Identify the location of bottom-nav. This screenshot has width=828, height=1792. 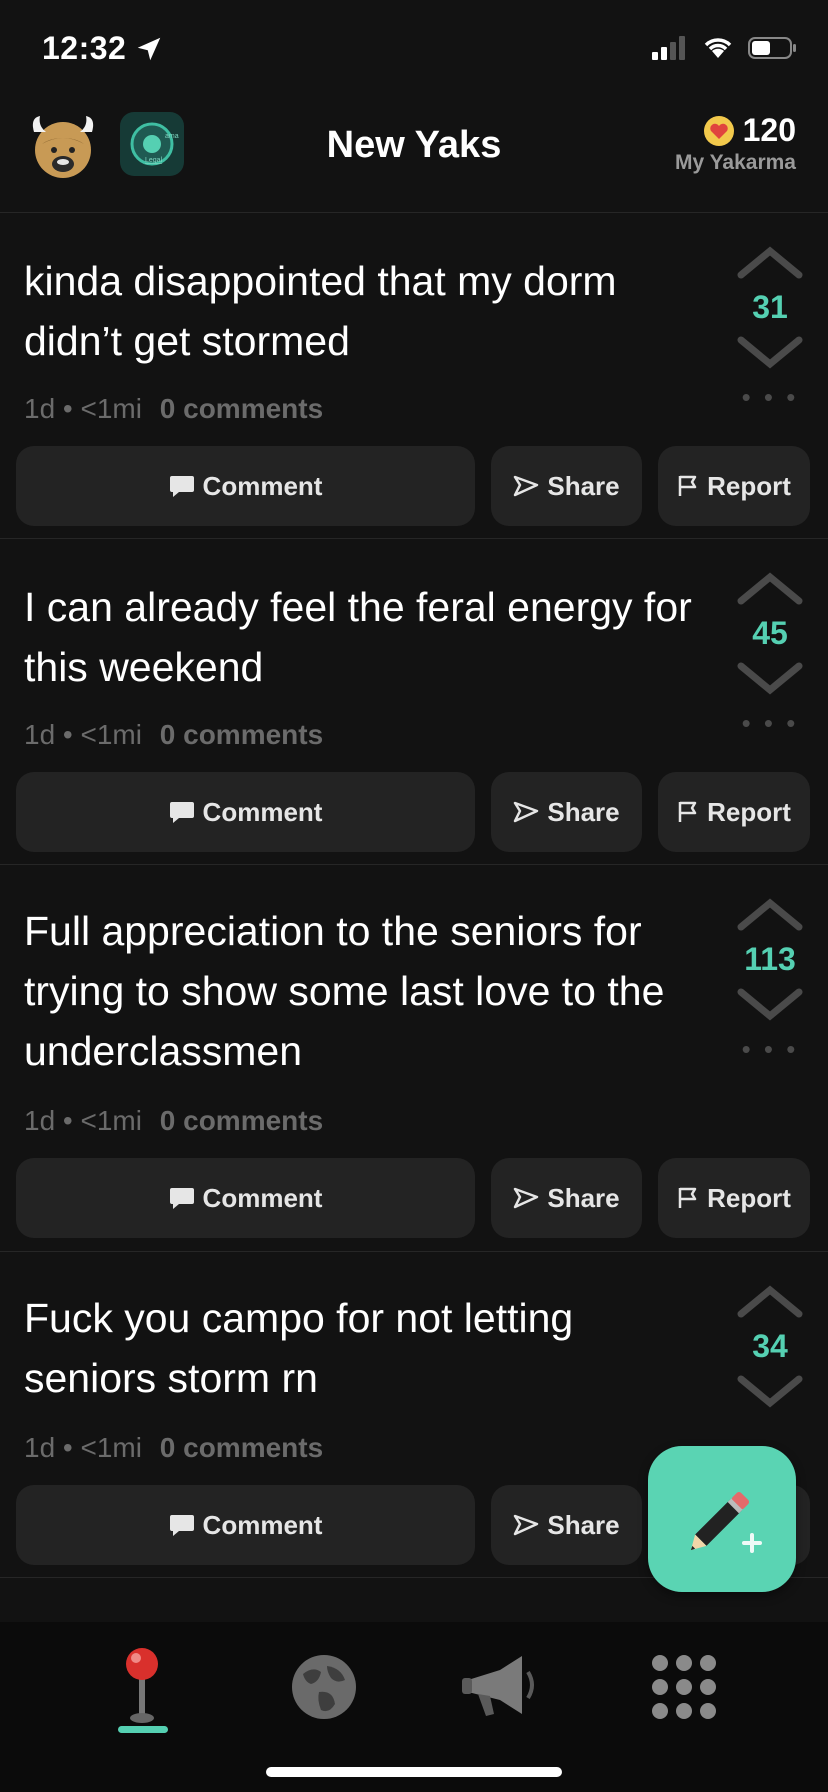
(414, 1707).